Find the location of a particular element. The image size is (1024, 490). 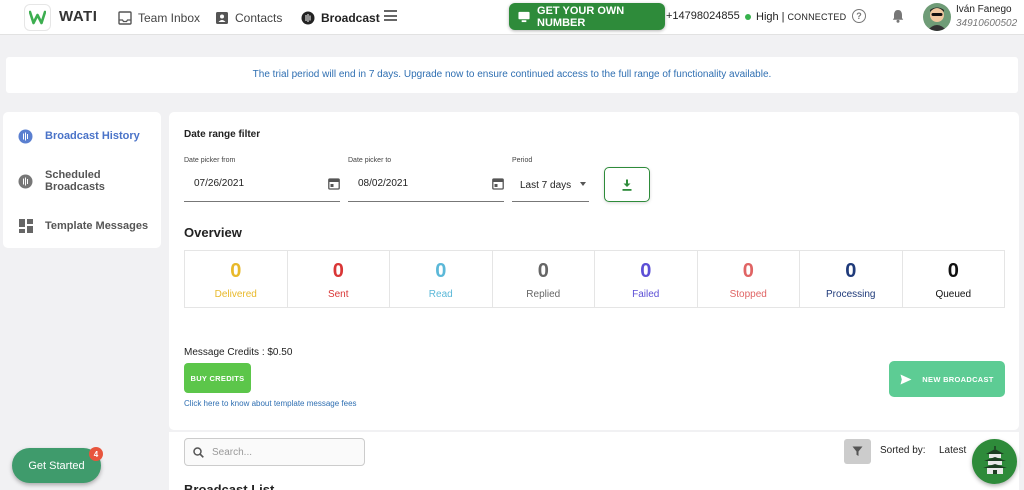

date-to-field: 08/02/2021 is located at coordinates (426, 187).